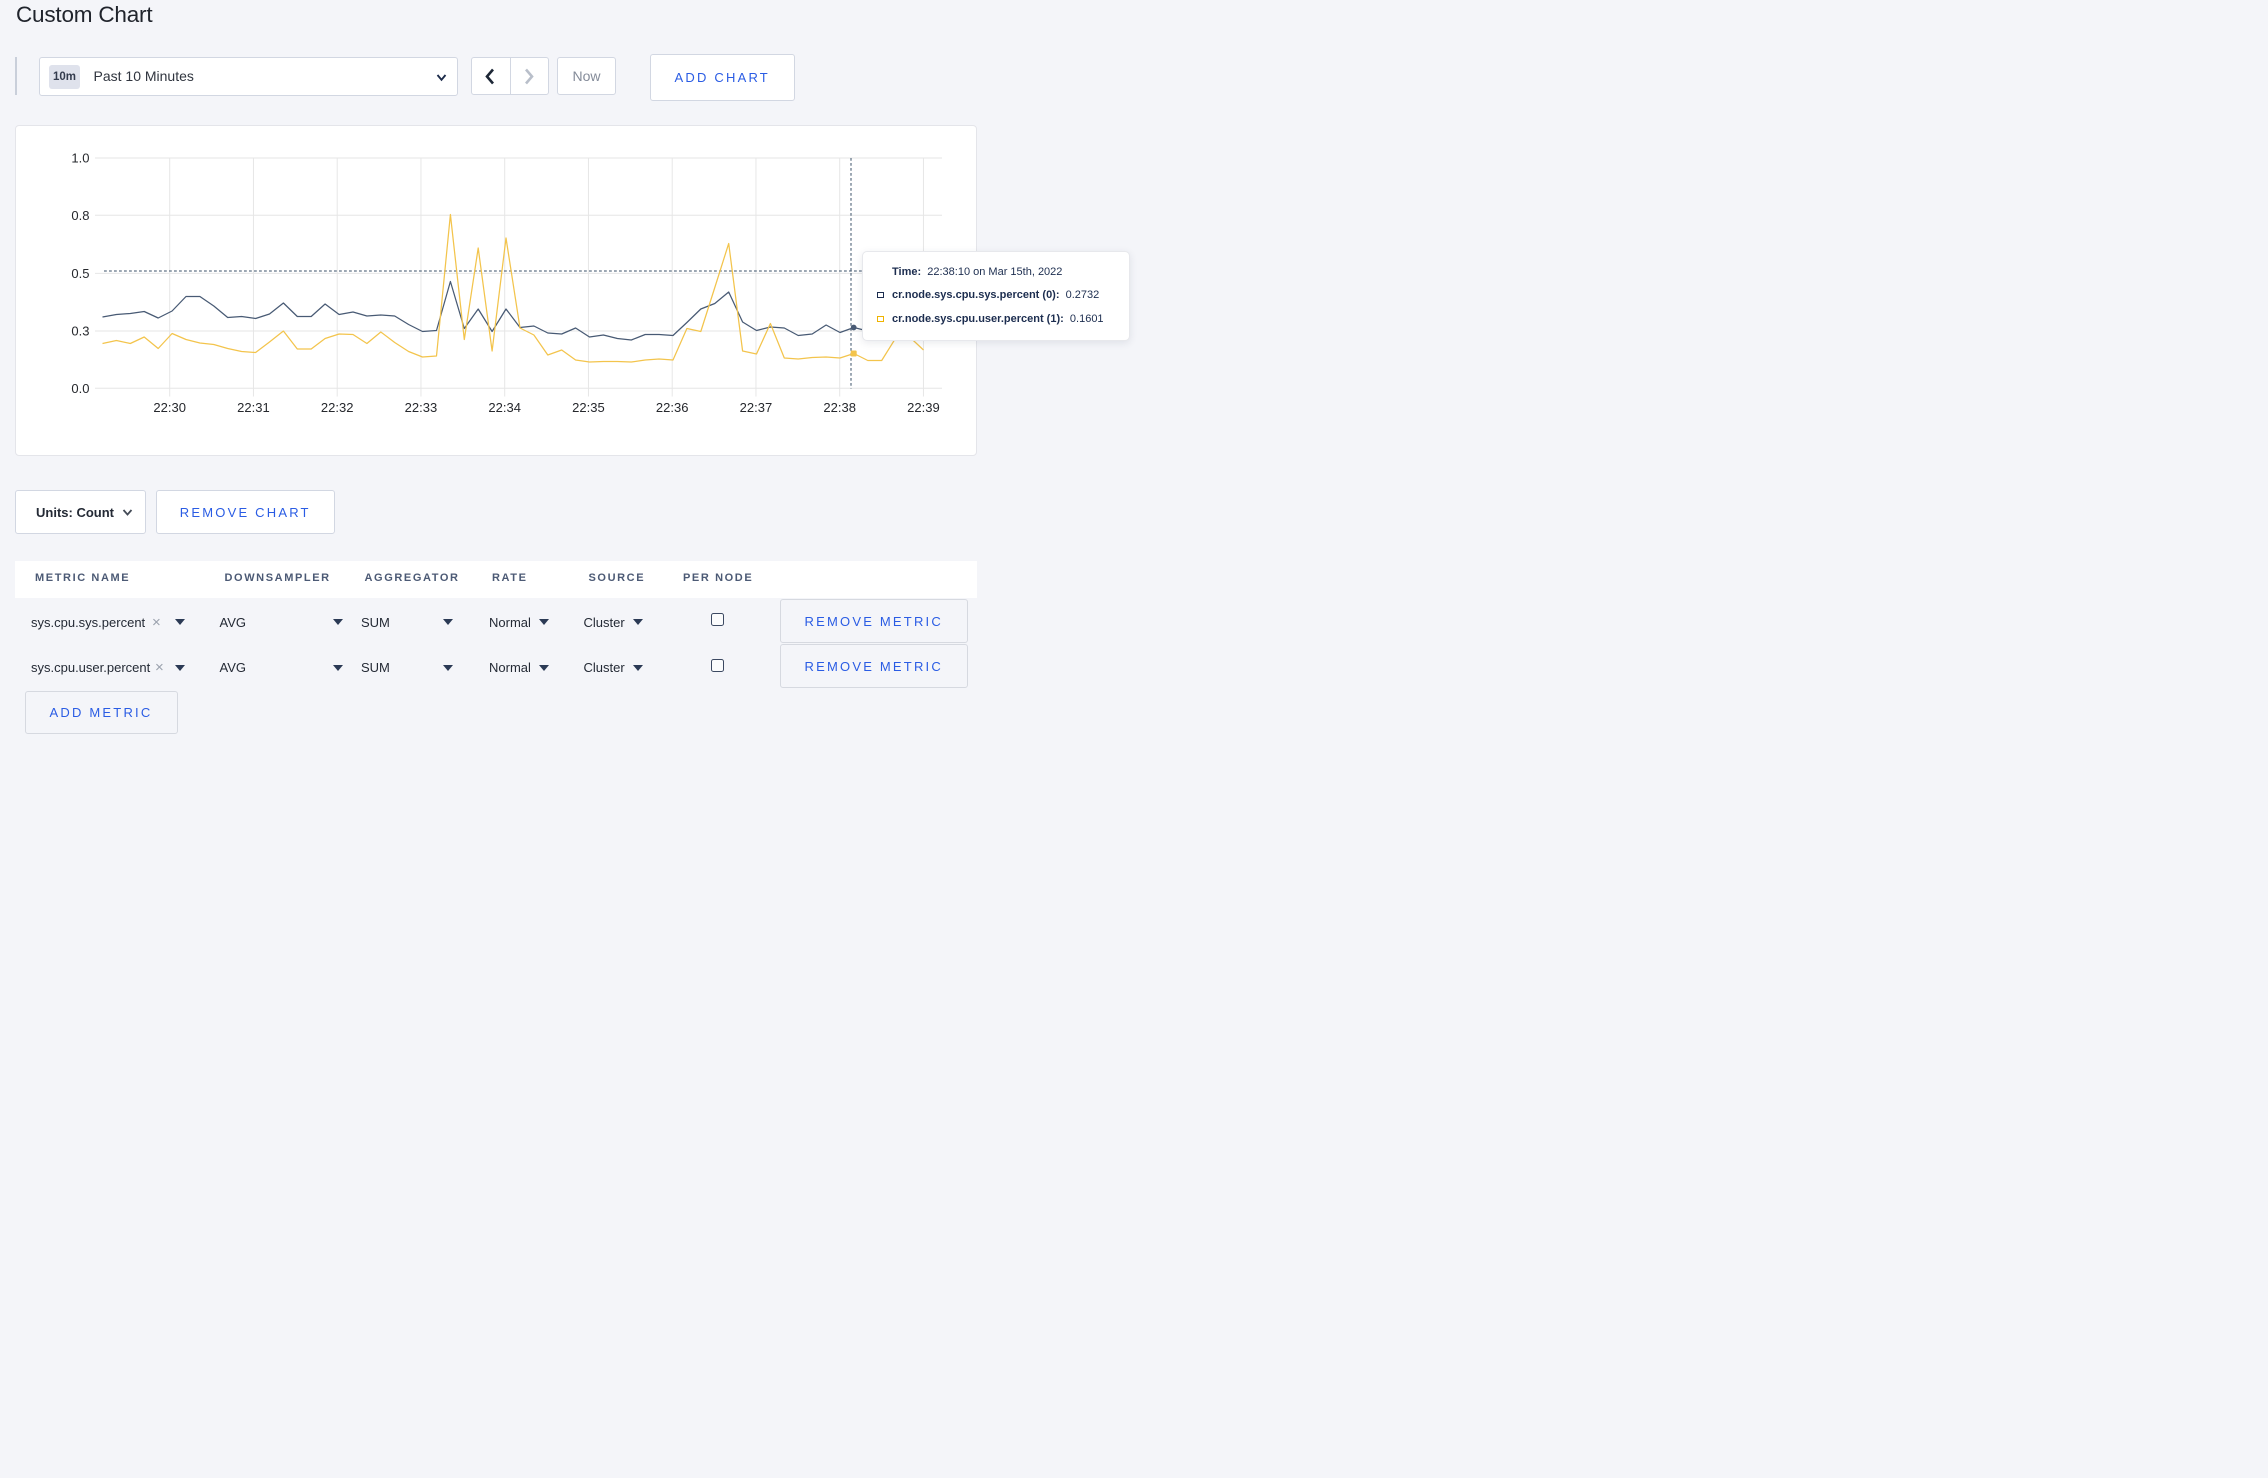 This screenshot has width=2268, height=1478. Describe the element at coordinates (80, 273) in the screenshot. I see `svg-text: 0.5` at that location.